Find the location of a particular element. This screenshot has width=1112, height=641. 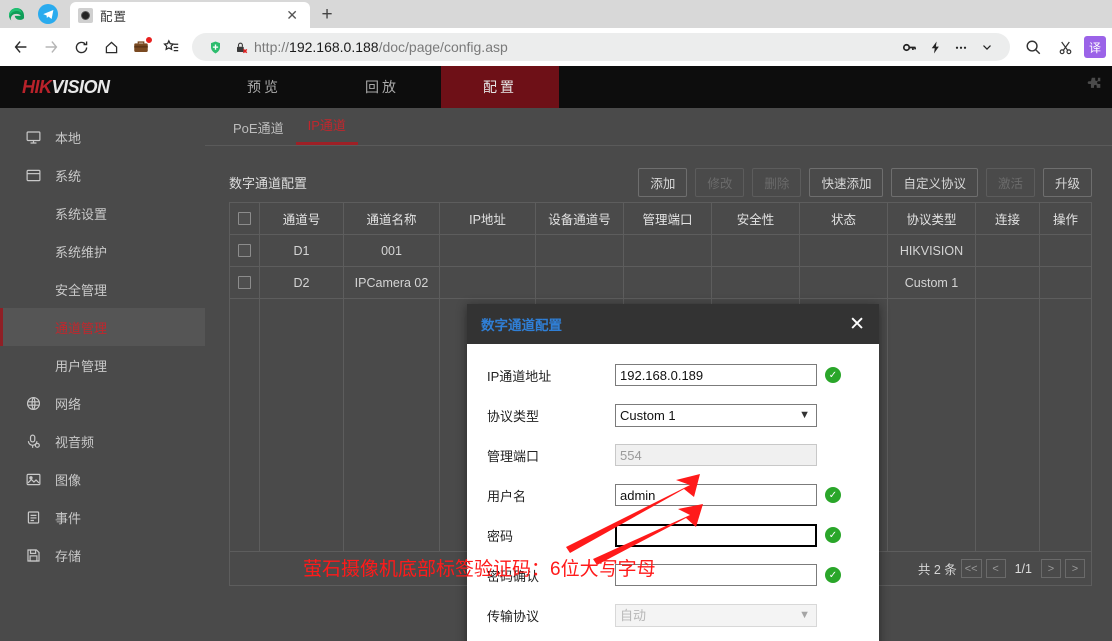

chevron-down-icon is located at coordinates (987, 47).